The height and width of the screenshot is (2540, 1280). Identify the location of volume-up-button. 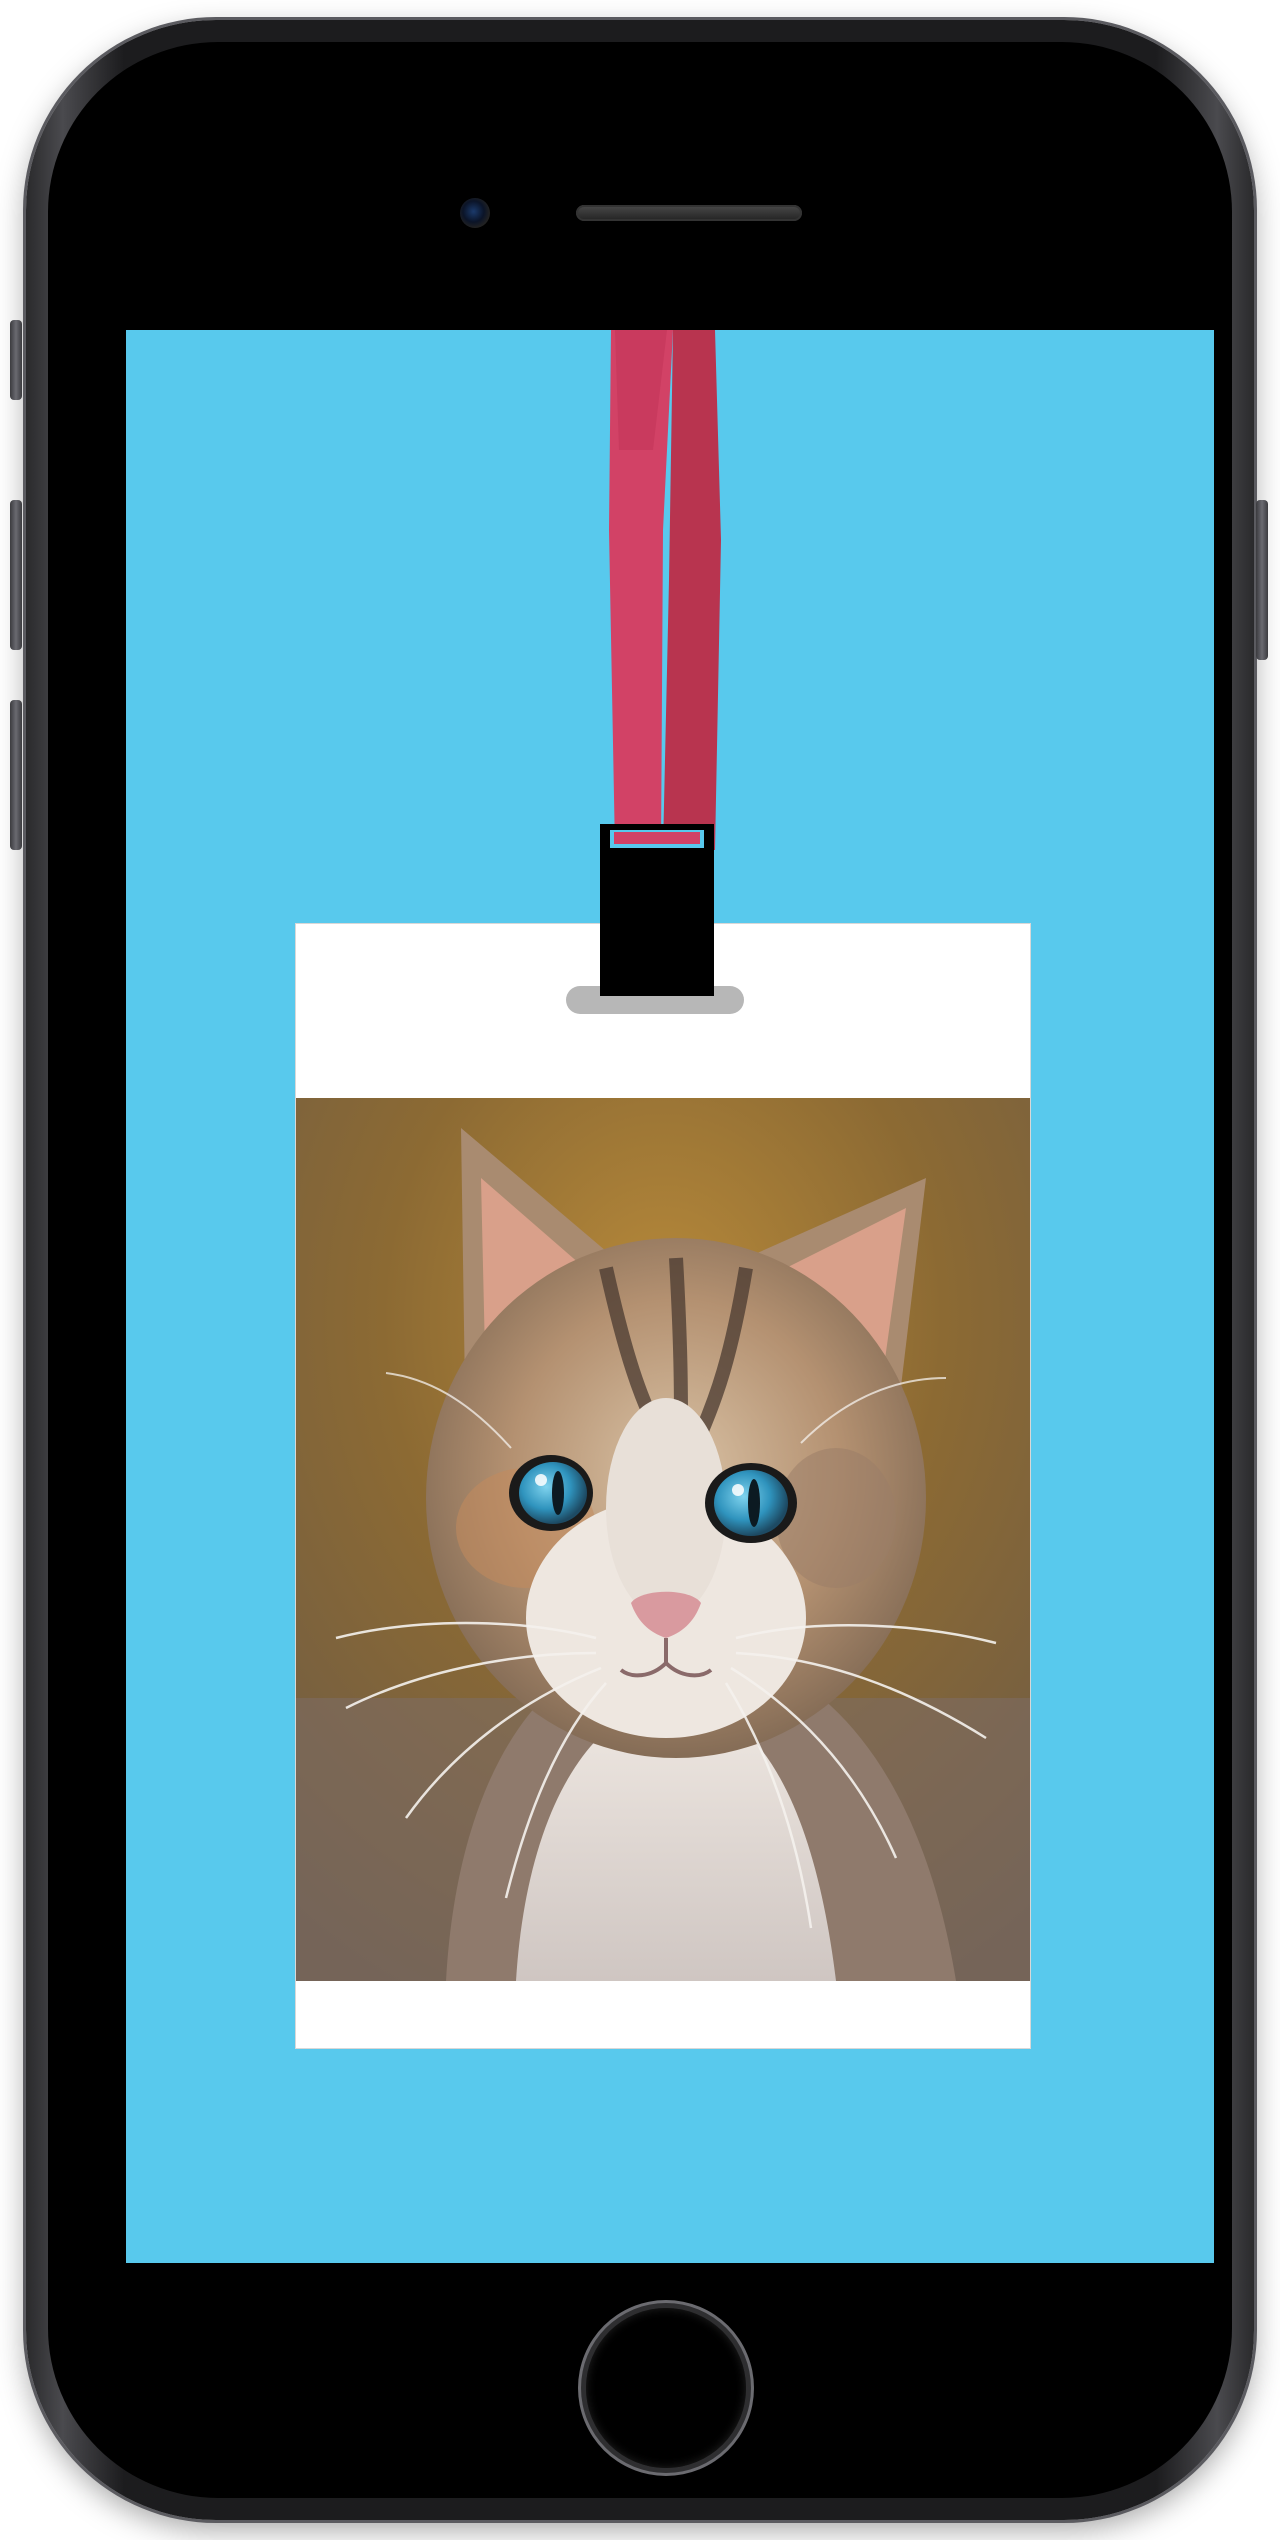
(16, 575).